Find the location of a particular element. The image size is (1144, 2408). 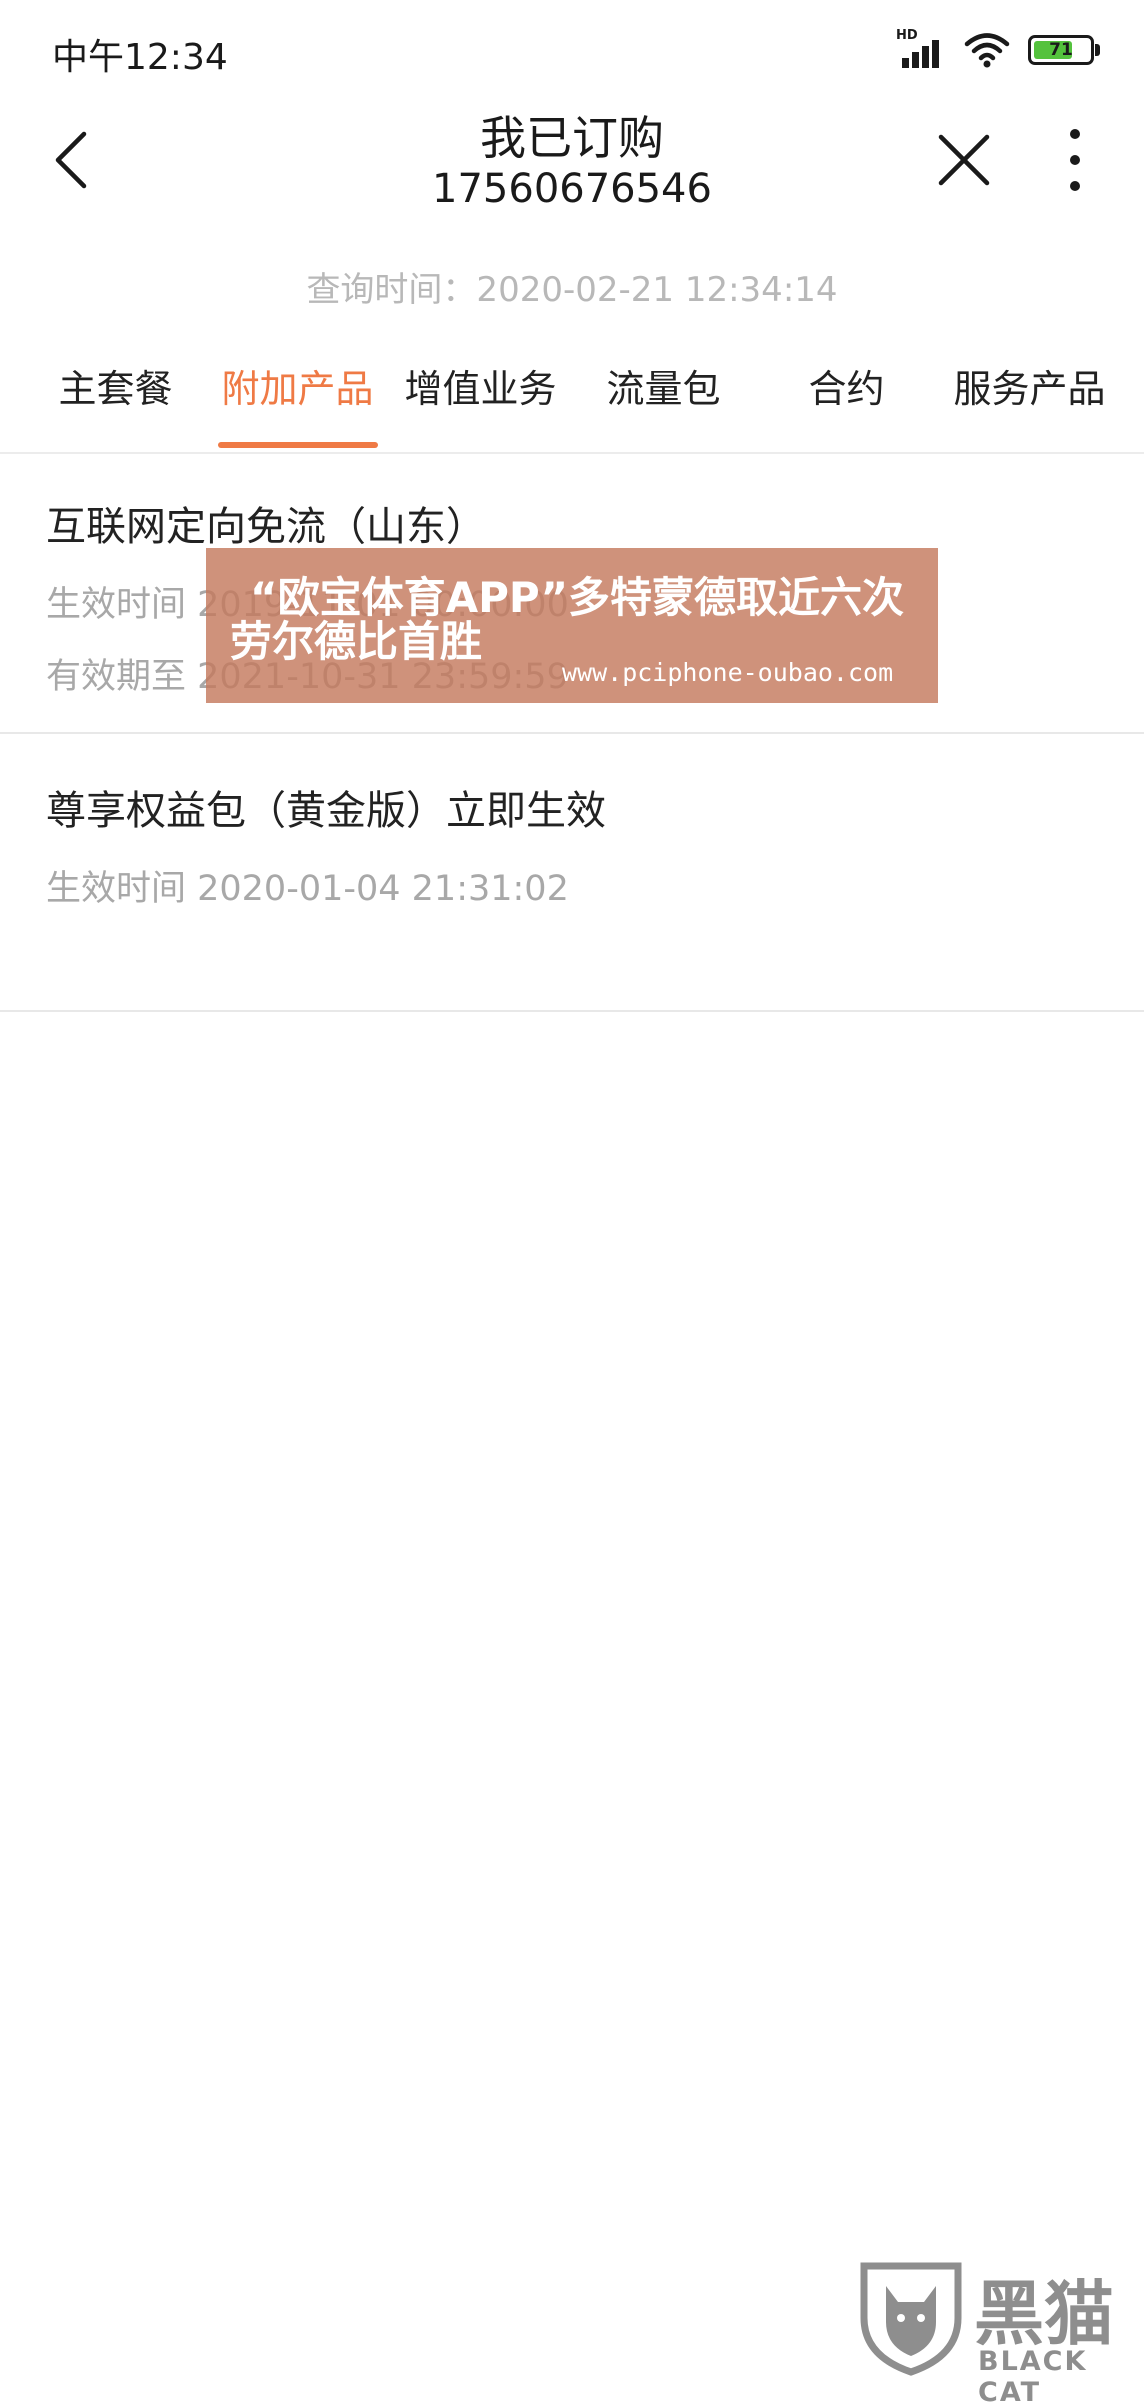

more-button is located at coordinates (1075, 160).